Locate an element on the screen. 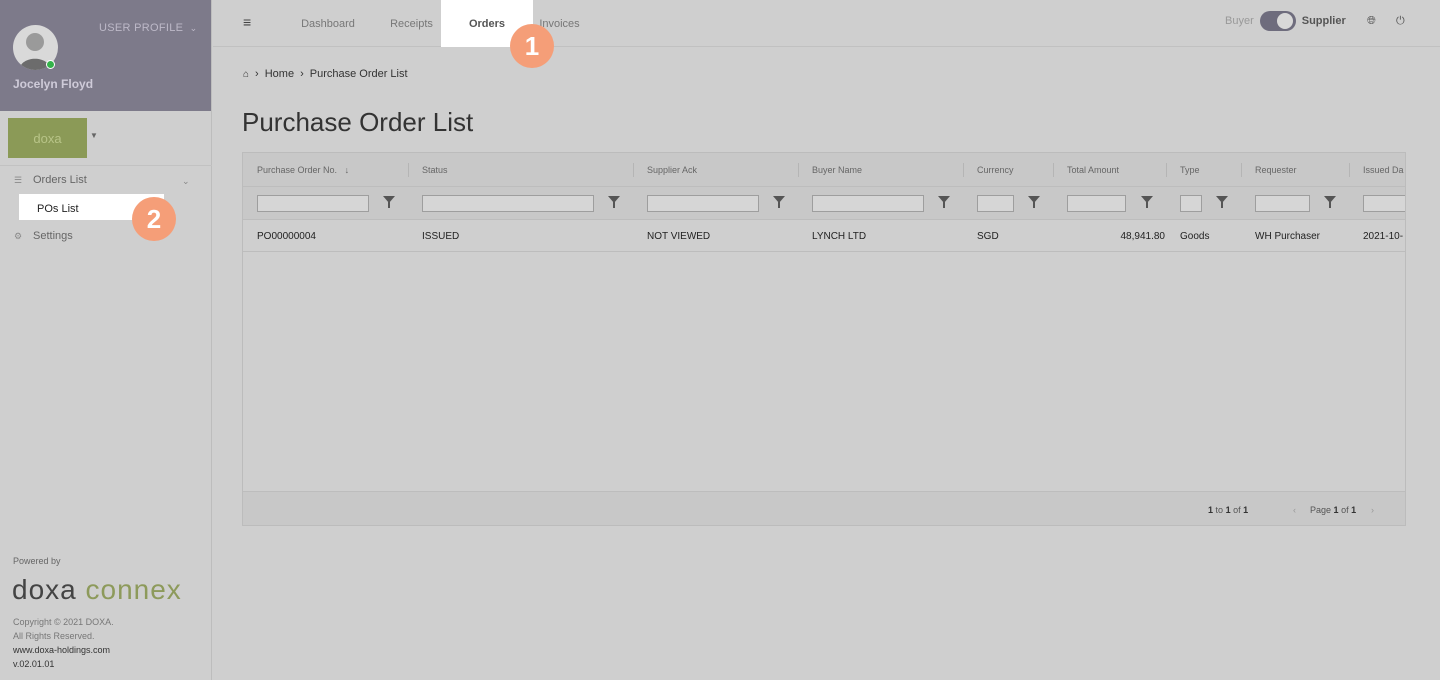  copyright-text: Copyright © 2021 DOXA. is located at coordinates (63, 622).